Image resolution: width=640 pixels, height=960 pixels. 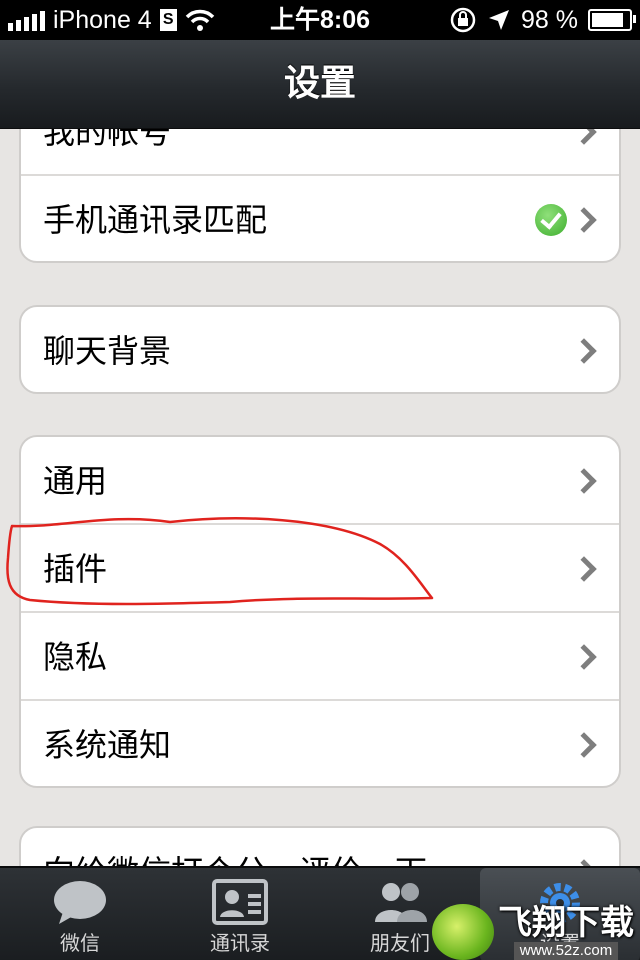 I want to click on cell-label: 隐私, so click(x=75, y=657).